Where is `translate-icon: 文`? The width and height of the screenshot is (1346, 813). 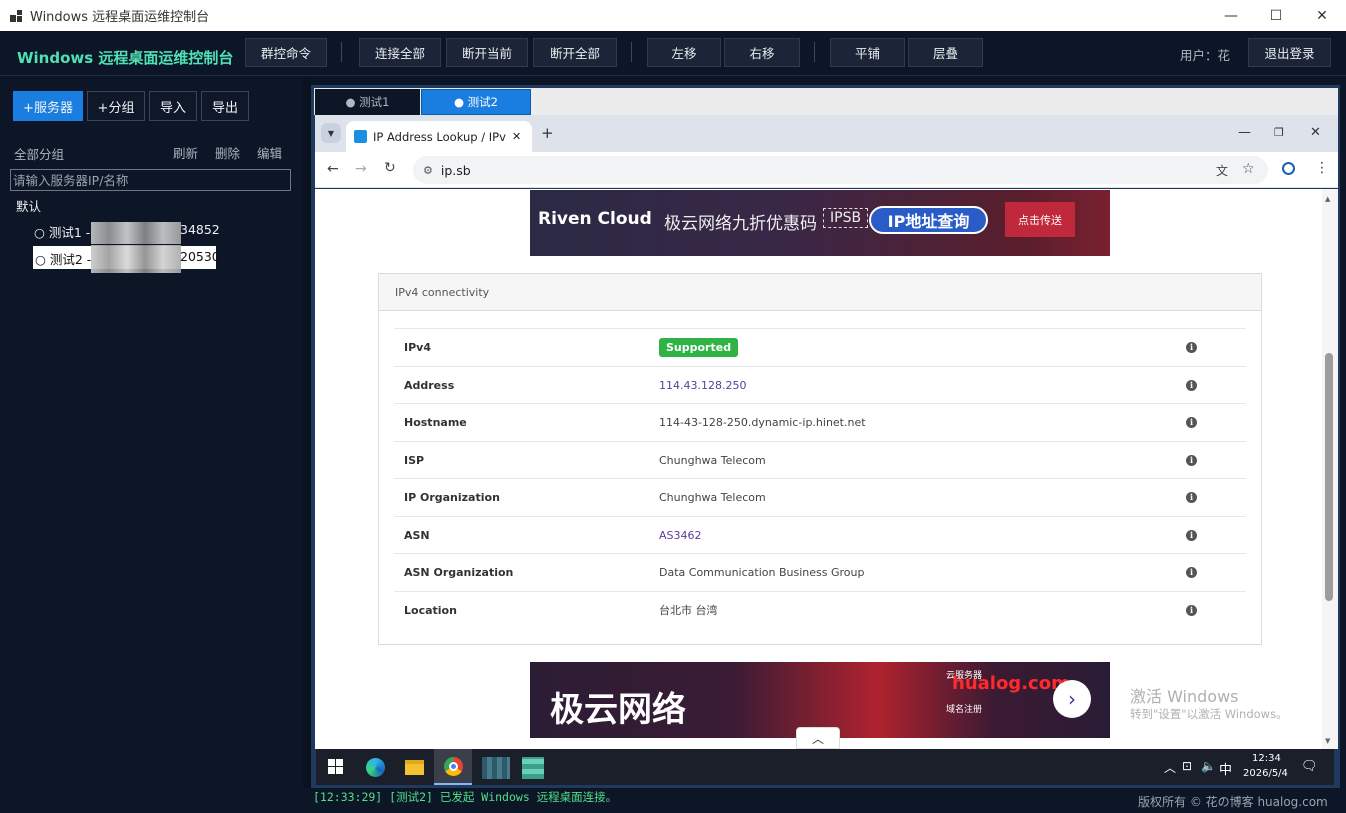
translate-icon: 文 is located at coordinates (1222, 170).